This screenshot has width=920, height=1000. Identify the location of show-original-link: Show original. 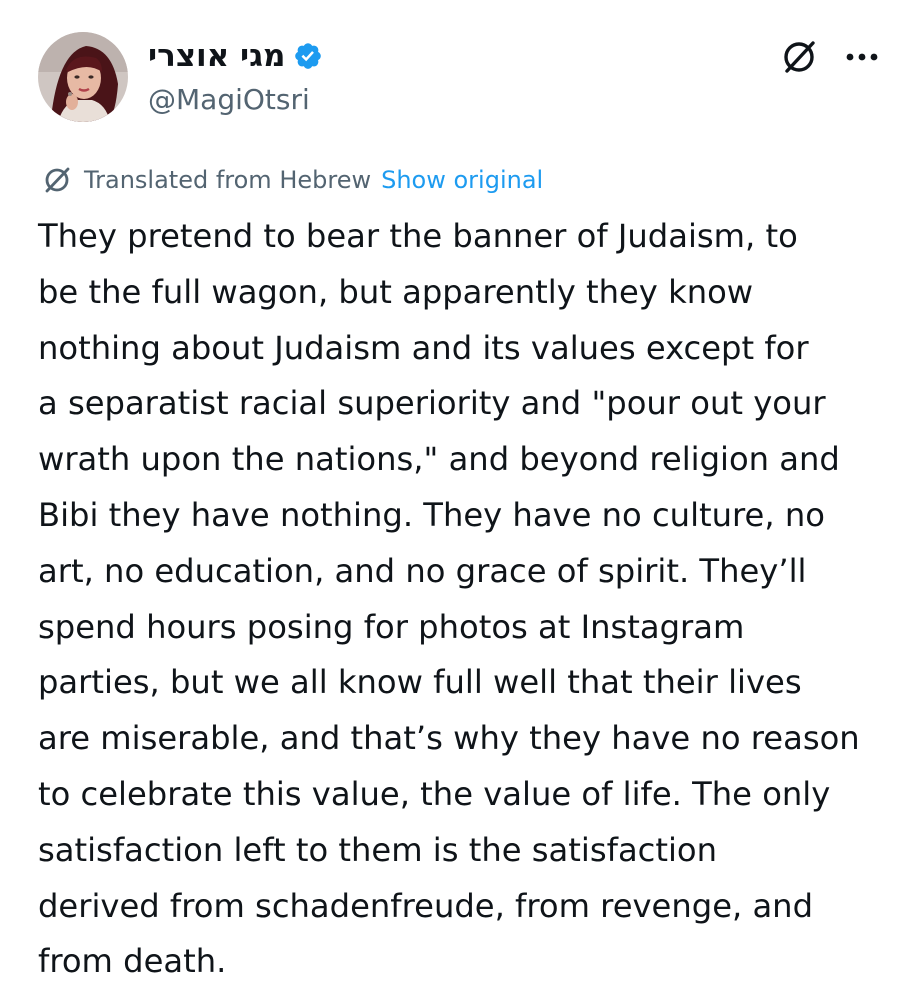
(462, 180).